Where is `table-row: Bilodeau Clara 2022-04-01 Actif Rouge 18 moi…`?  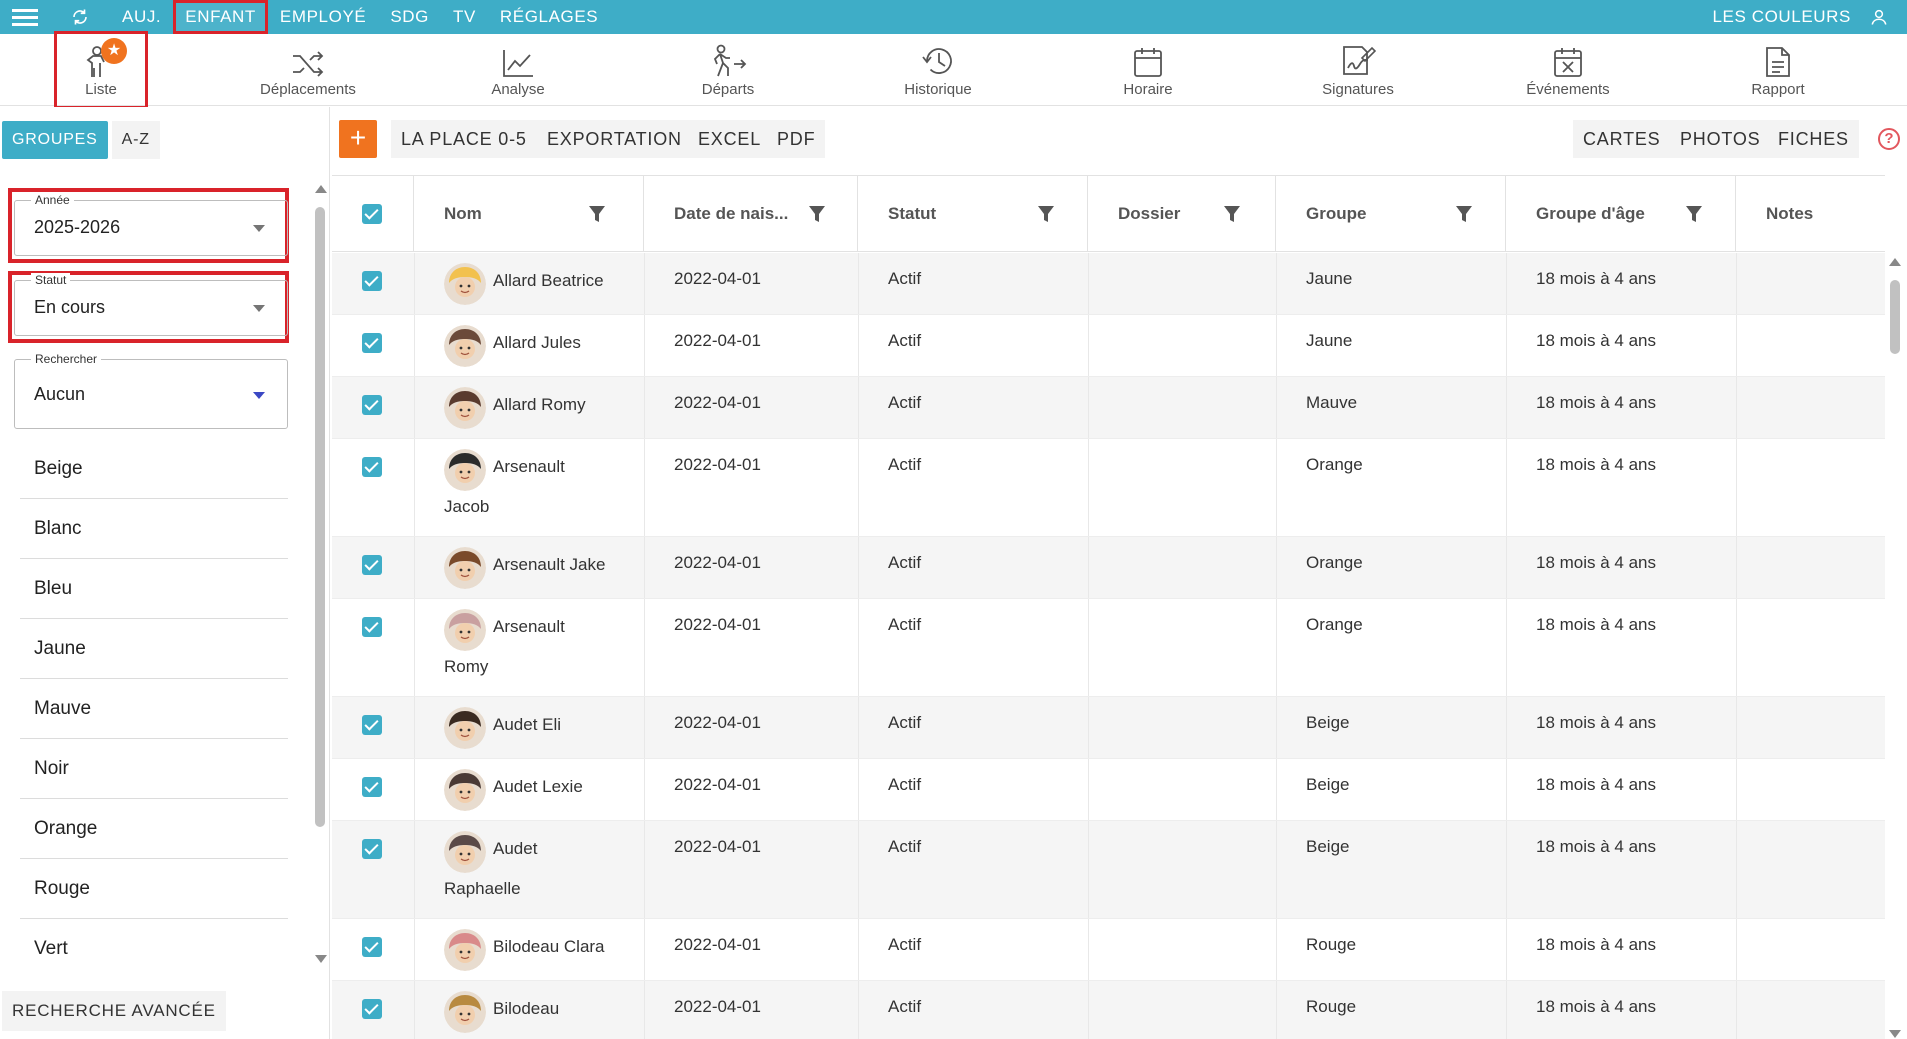
table-row: Bilodeau Clara 2022-04-01 Actif Rouge 18 moi… is located at coordinates (1108, 950).